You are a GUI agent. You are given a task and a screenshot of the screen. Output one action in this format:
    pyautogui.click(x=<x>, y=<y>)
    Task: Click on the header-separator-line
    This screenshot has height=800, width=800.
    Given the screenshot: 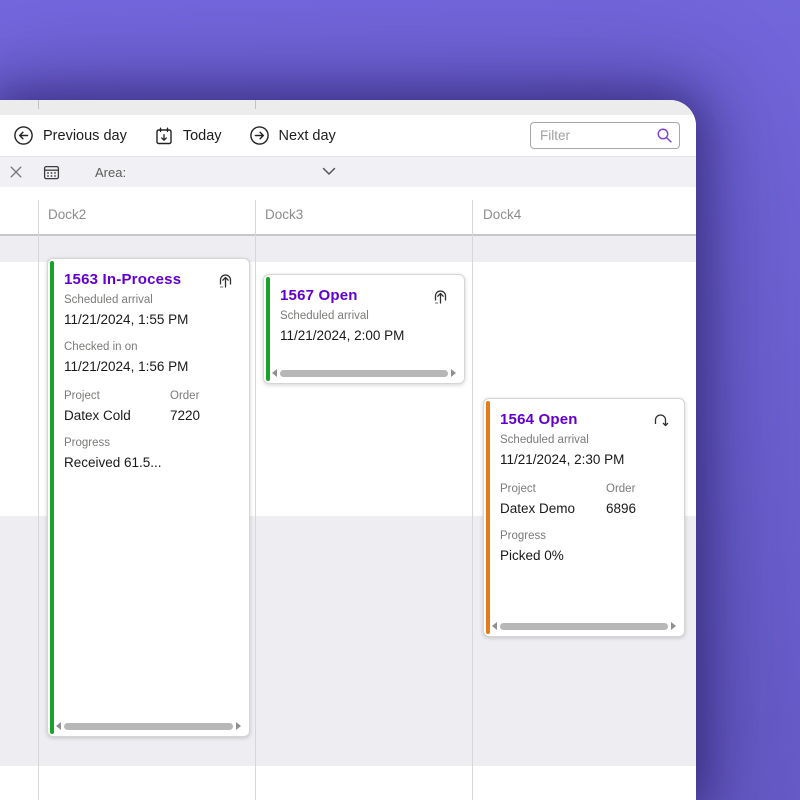 What is the action you would take?
    pyautogui.click(x=348, y=235)
    